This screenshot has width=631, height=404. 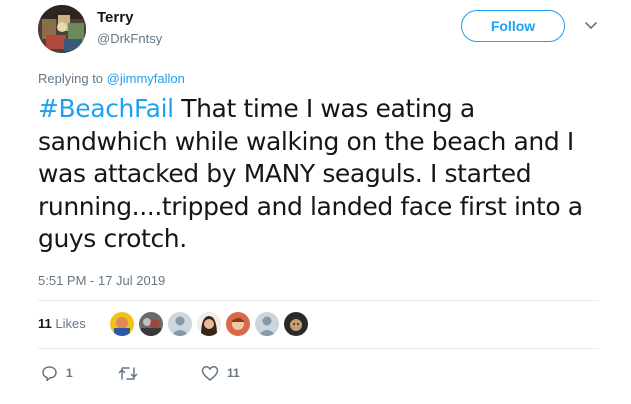 I want to click on retweet-button, so click(x=132, y=373).